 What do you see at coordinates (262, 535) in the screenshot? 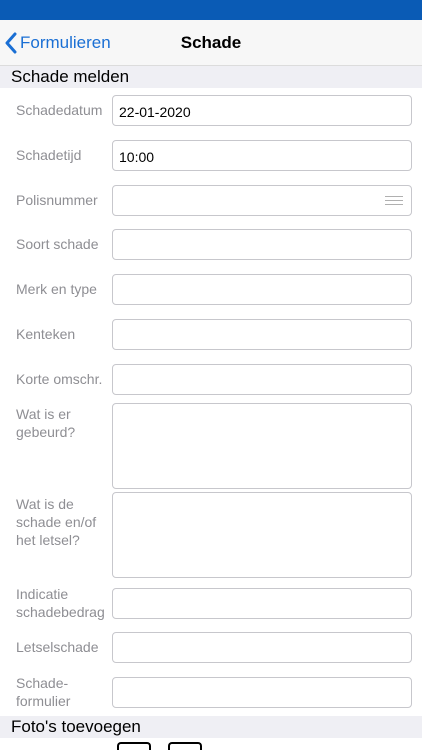
I see `damage-injury-textarea` at bounding box center [262, 535].